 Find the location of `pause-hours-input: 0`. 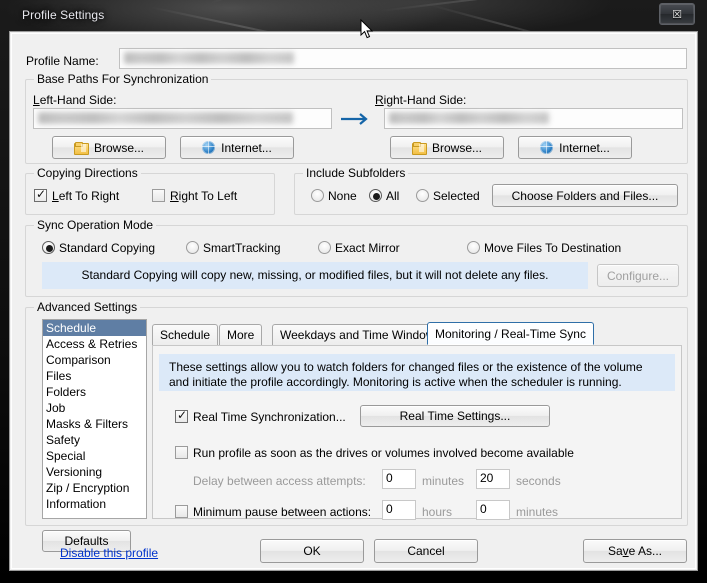

pause-hours-input: 0 is located at coordinates (399, 510).